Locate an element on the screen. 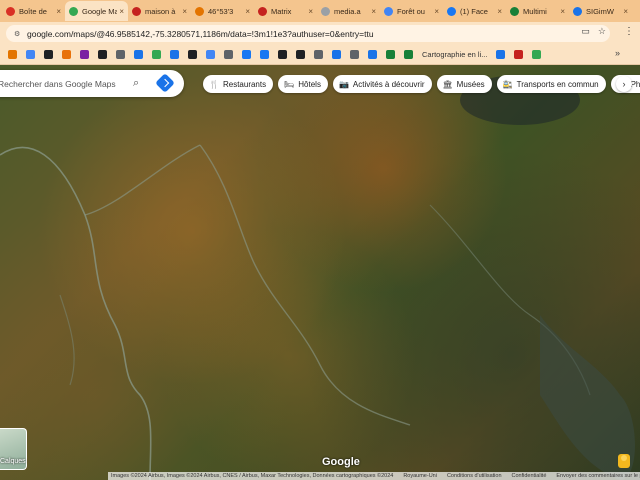 This screenshot has width=640, height=480. browser-tab: (1) Face × is located at coordinates (474, 11).